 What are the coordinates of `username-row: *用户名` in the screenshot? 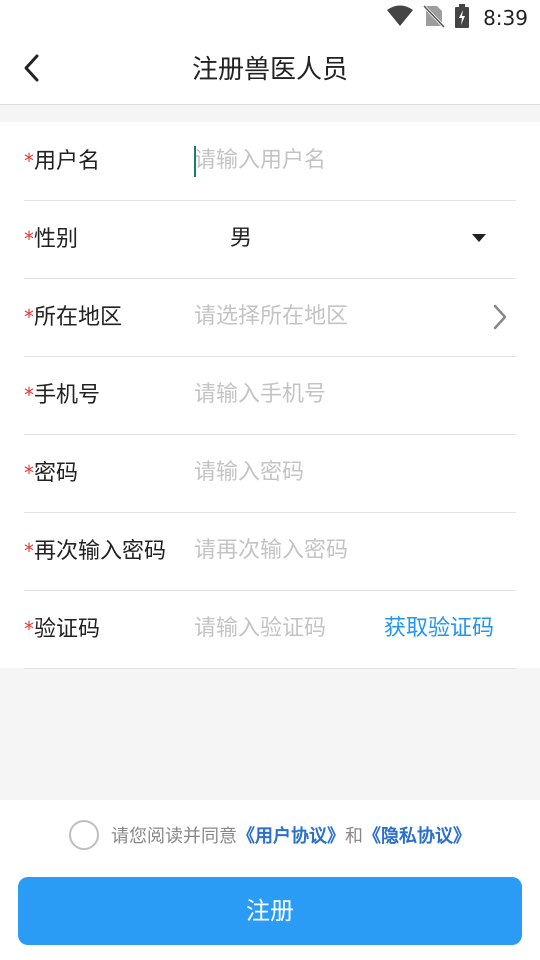 It's located at (270, 161).